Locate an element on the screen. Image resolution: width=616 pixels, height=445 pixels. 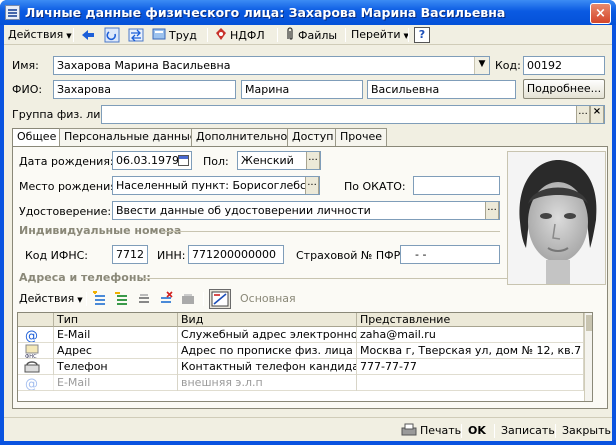
address-icon: ФНС is located at coordinates (36, 351).